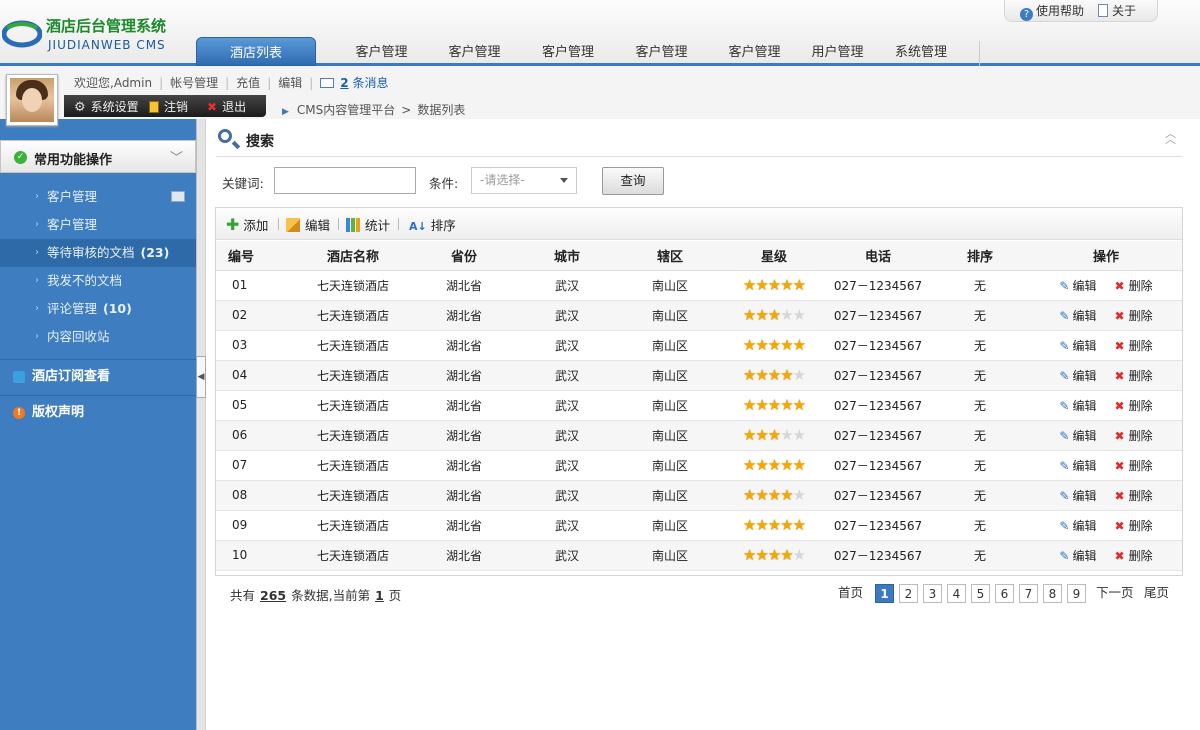 Image resolution: width=1200 pixels, height=730 pixels. What do you see at coordinates (1119, 495) in the screenshot?
I see `delete-icon: ✖` at bounding box center [1119, 495].